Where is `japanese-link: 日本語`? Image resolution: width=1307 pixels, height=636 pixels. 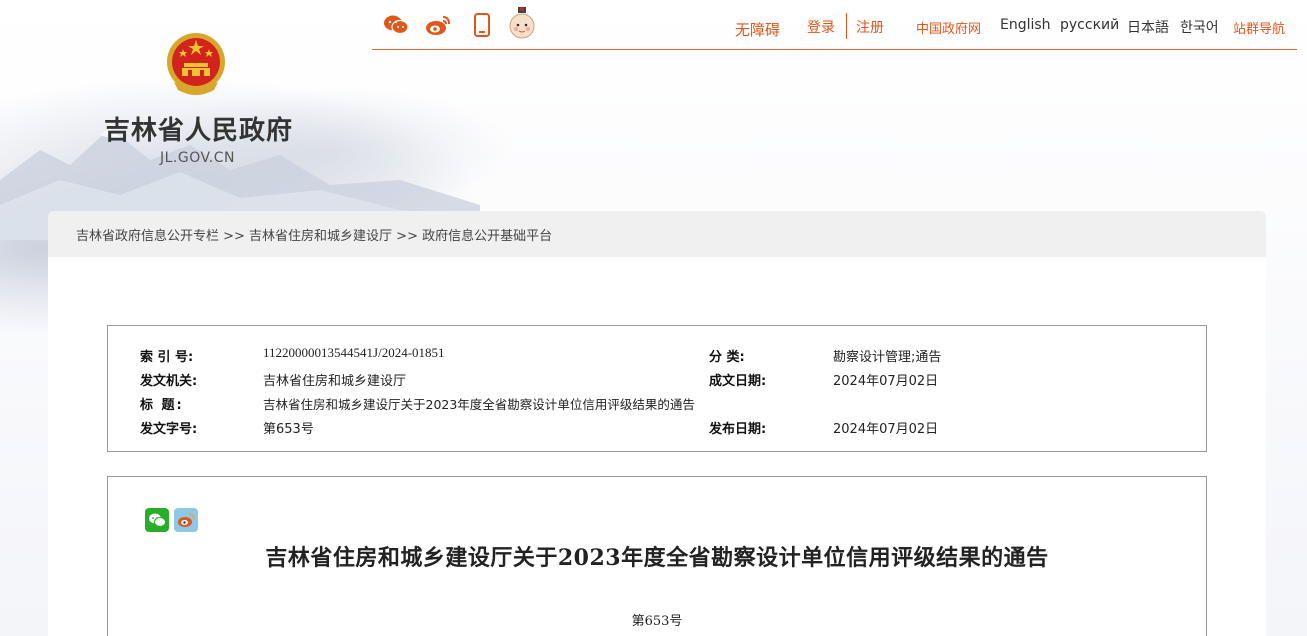
japanese-link: 日本語 is located at coordinates (1148, 27).